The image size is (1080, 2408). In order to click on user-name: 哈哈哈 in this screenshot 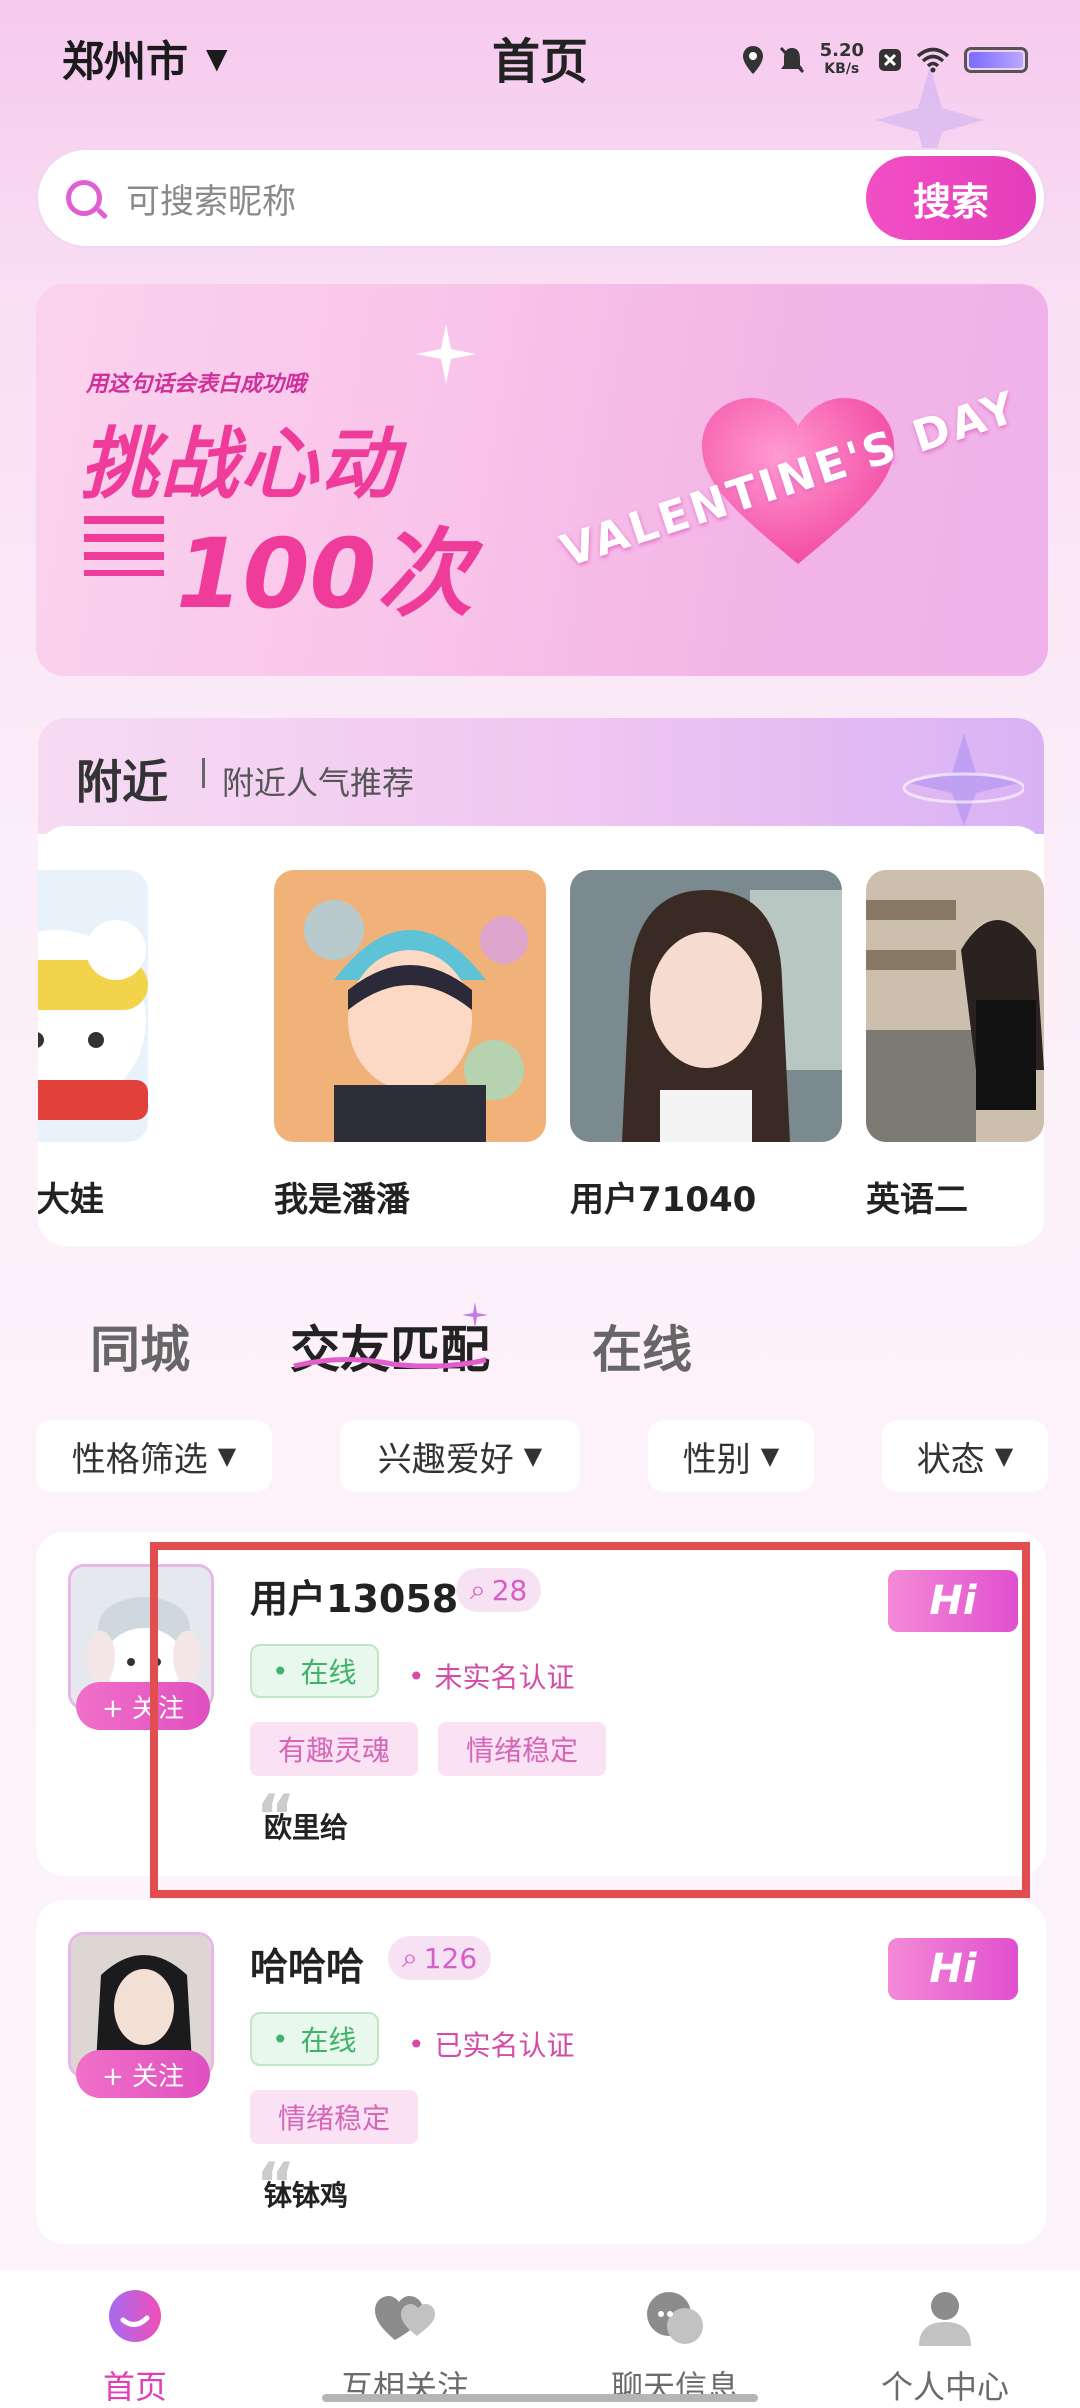, I will do `click(307, 1967)`.